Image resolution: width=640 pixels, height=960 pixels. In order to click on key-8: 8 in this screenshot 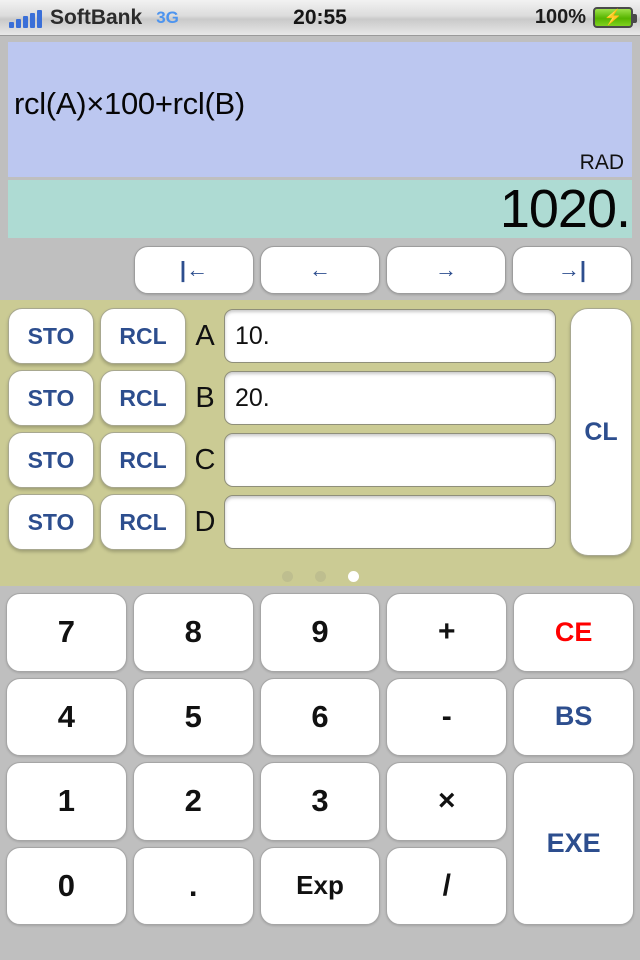, I will do `click(193, 632)`.